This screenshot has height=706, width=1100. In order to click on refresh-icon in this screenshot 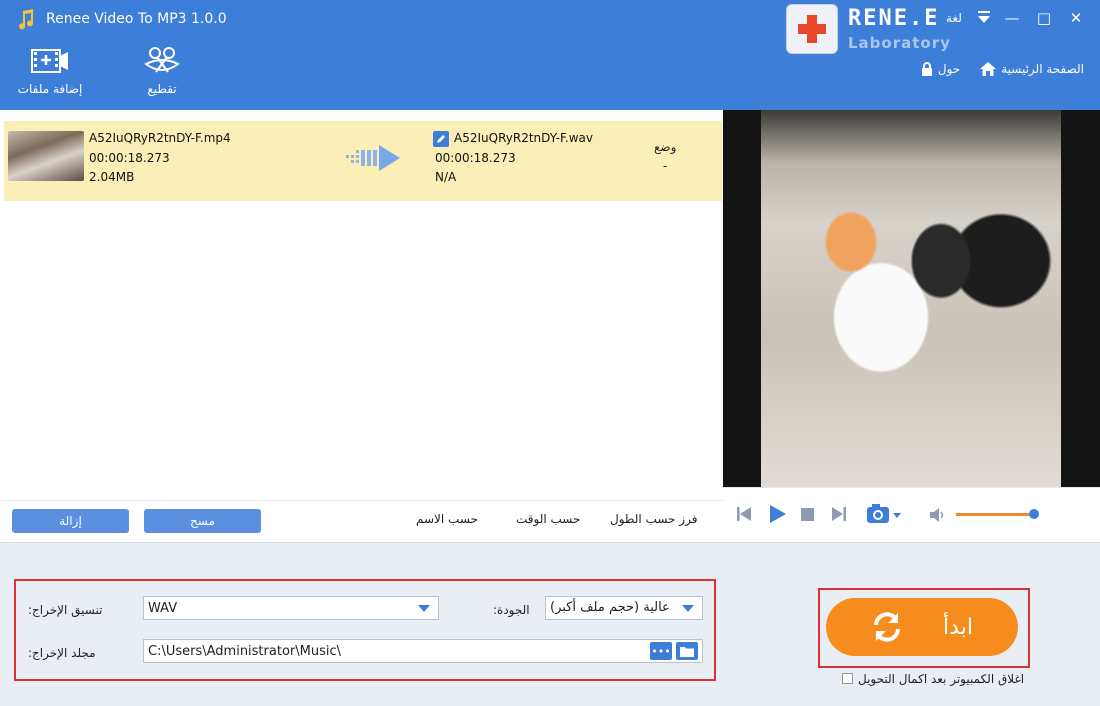, I will do `click(887, 627)`.